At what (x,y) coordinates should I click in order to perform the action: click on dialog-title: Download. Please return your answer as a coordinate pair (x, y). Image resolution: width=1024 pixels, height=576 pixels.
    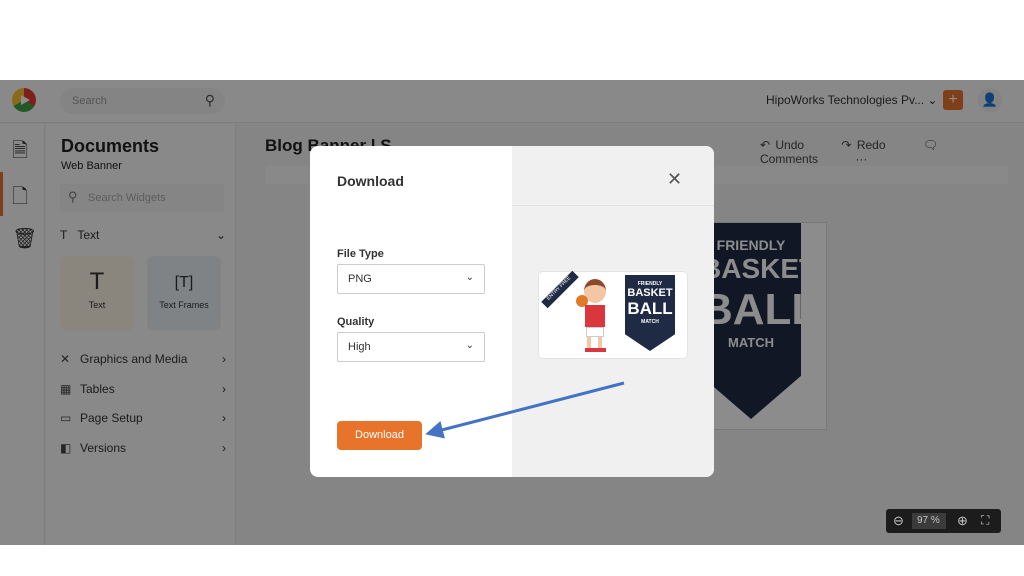
    Looking at the image, I should click on (370, 181).